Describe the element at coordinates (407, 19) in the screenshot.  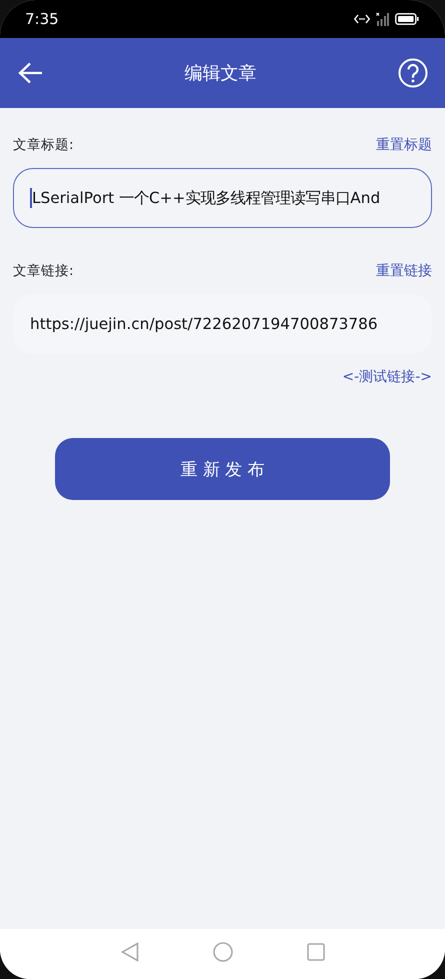
I see `battery-icon` at that location.